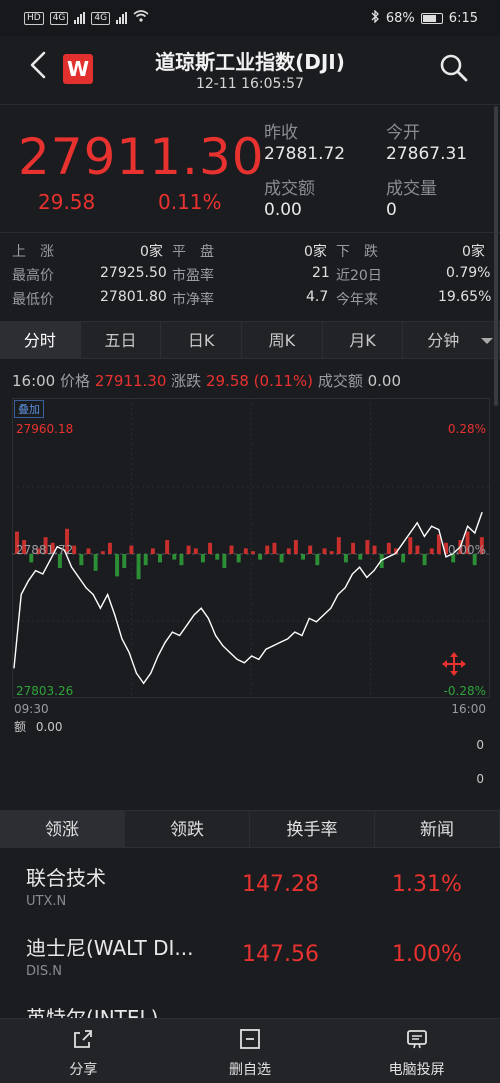  I want to click on y-bottom-price: 27803.26, so click(45, 691).